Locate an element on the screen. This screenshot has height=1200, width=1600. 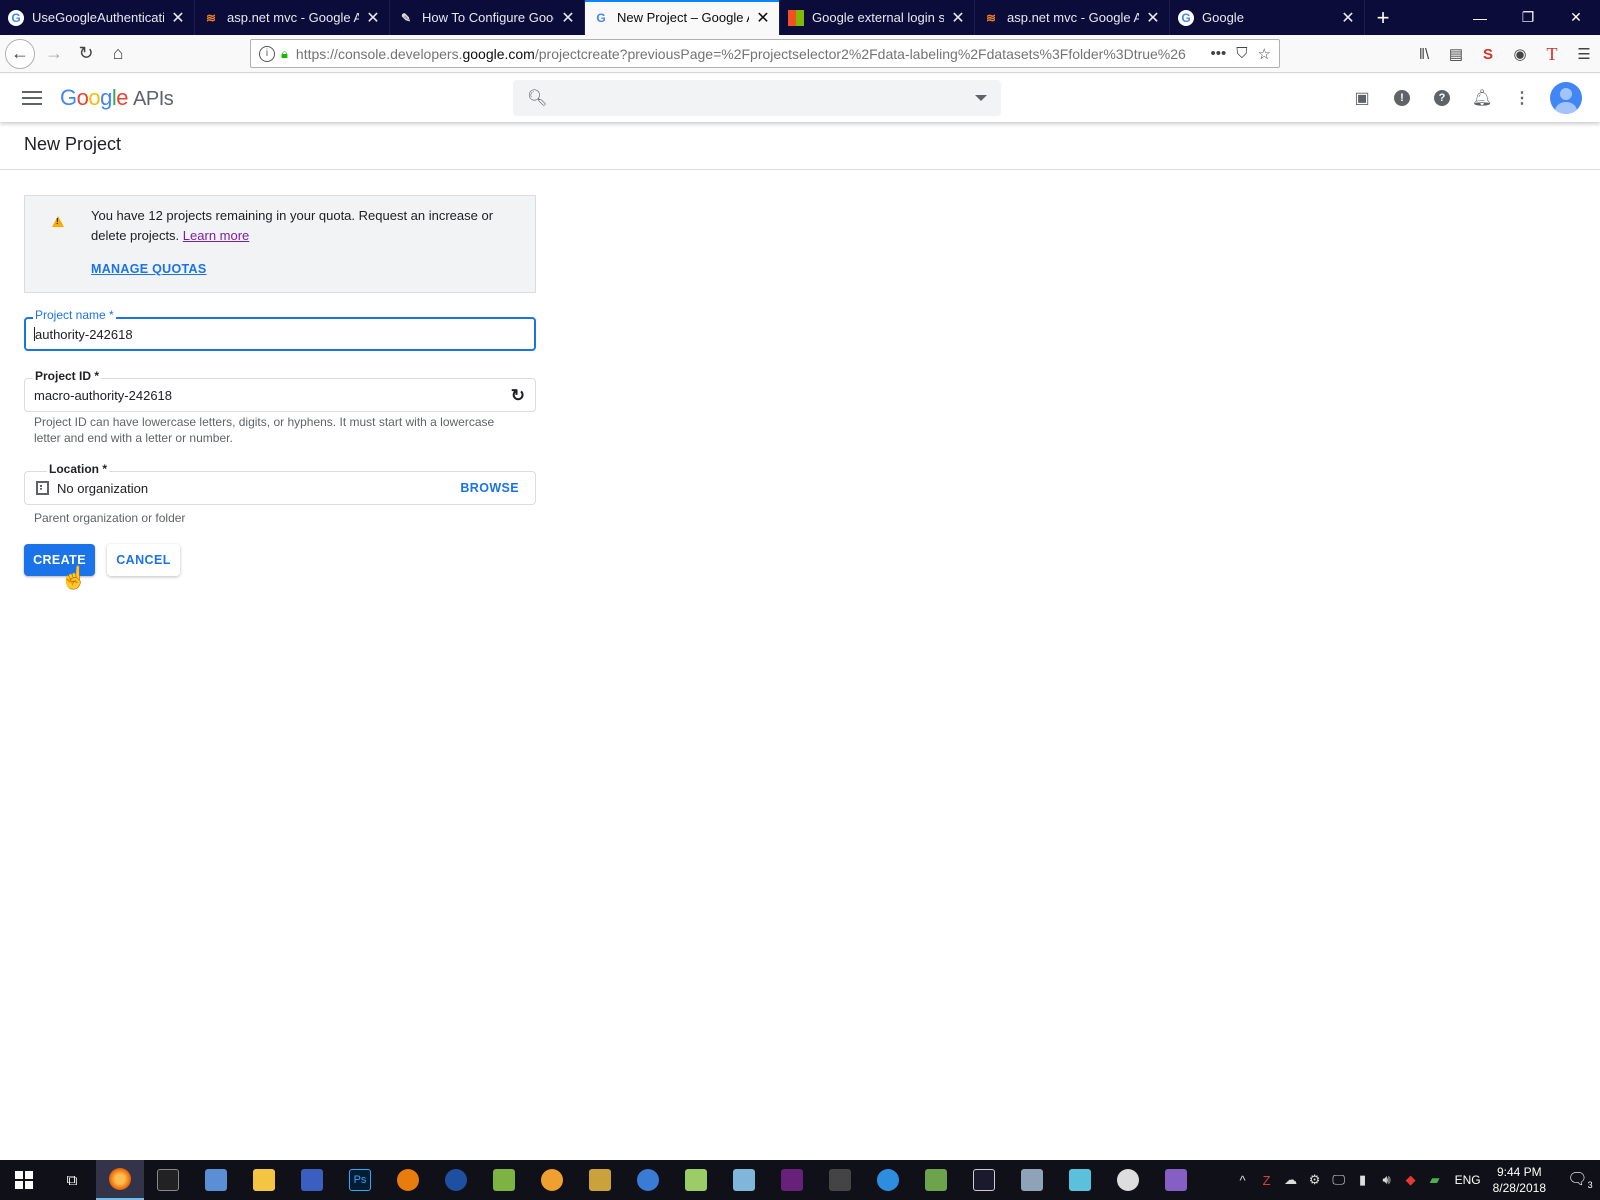
browse-button: BROWSE is located at coordinates (489, 488).